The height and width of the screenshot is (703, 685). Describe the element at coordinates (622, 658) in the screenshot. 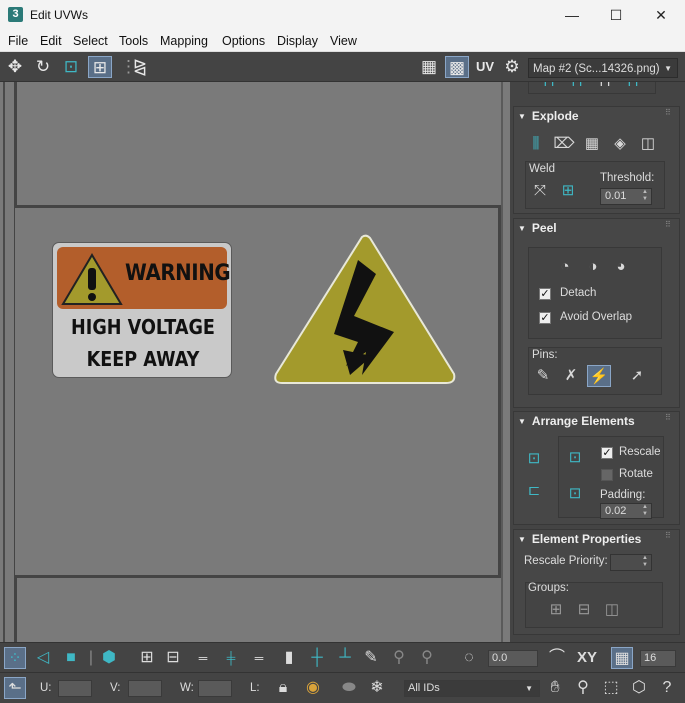

I see `grid-snap-icon: ▦` at that location.